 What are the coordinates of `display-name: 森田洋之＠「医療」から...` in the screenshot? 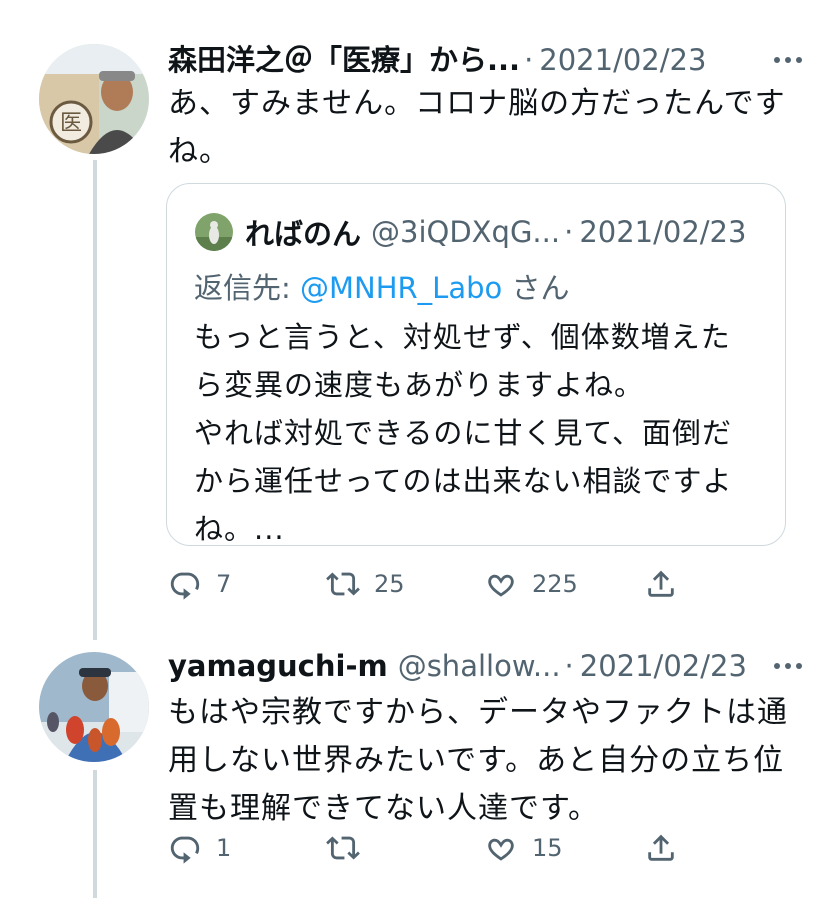 It's located at (344, 60).